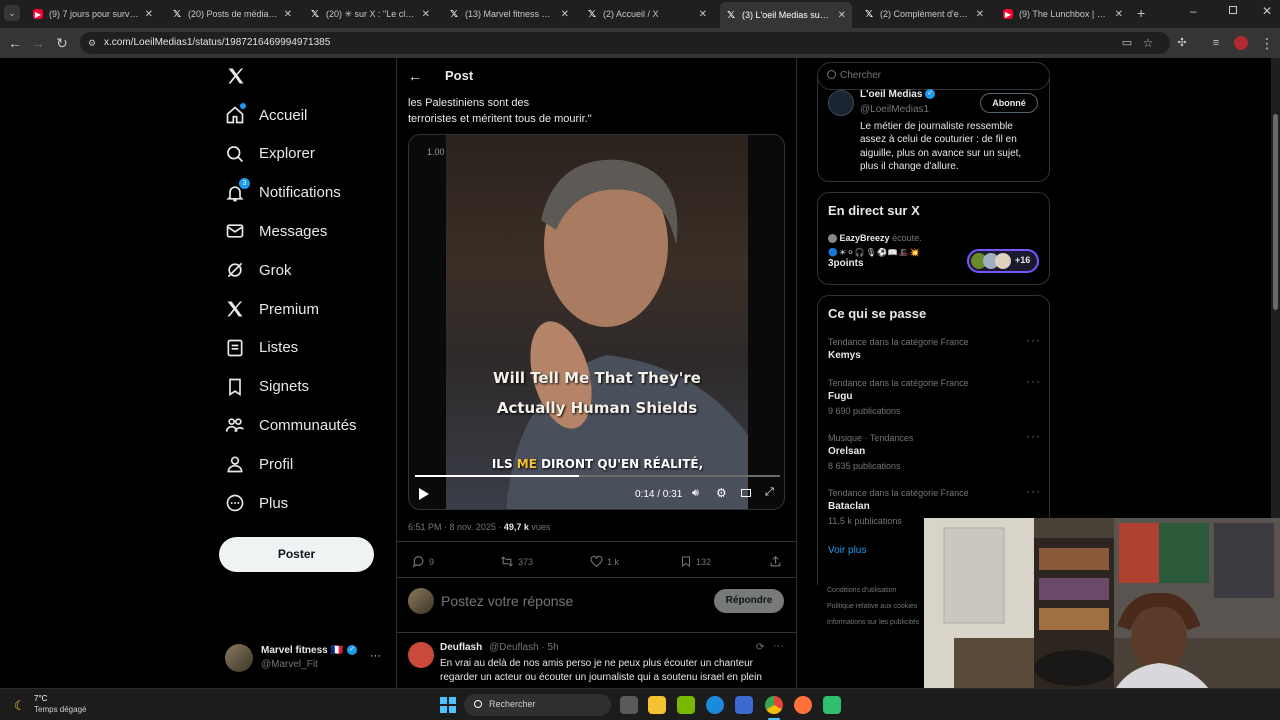  Describe the element at coordinates (20, 706) in the screenshot. I see `weather-icon: ☾` at that location.